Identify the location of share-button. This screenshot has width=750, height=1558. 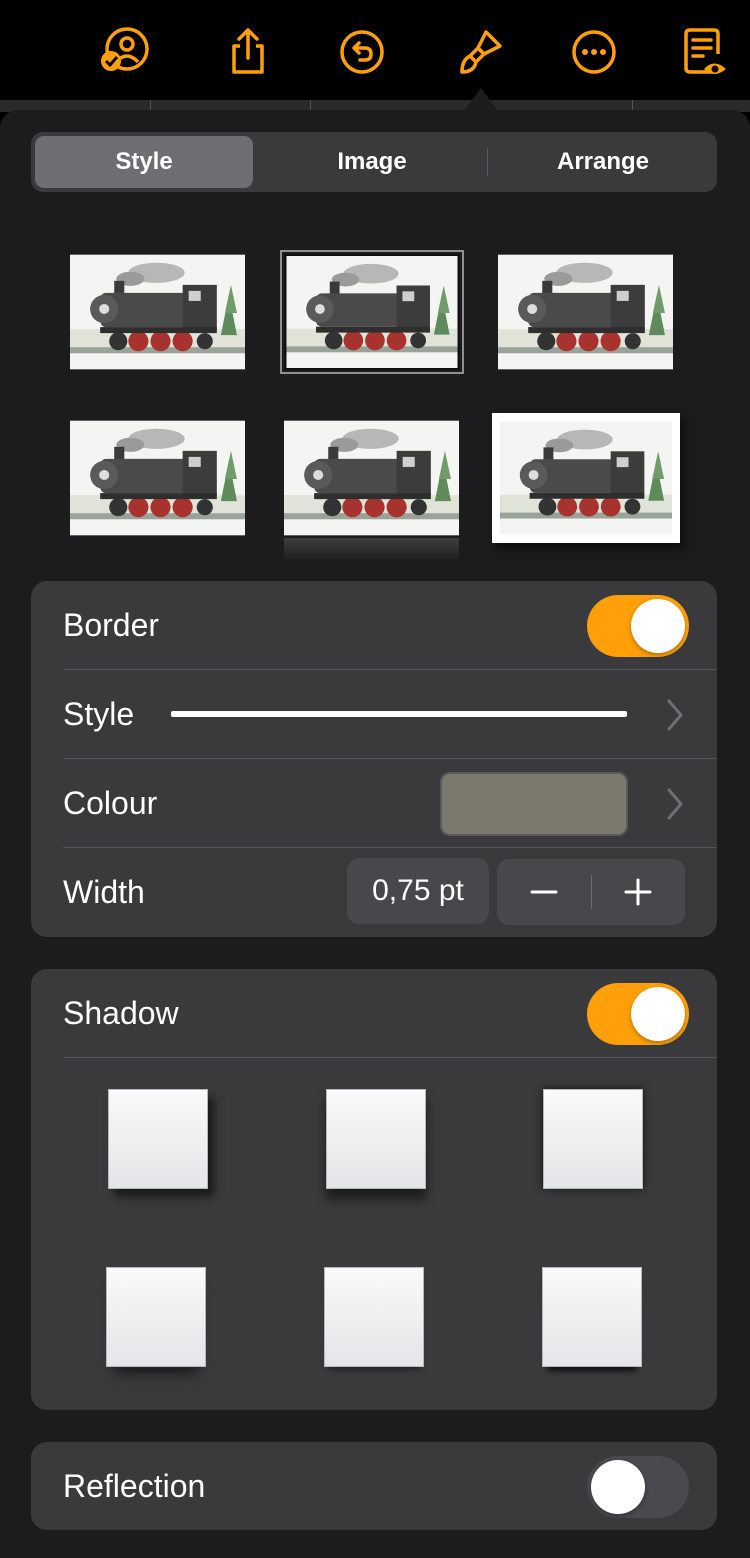
(248, 52).